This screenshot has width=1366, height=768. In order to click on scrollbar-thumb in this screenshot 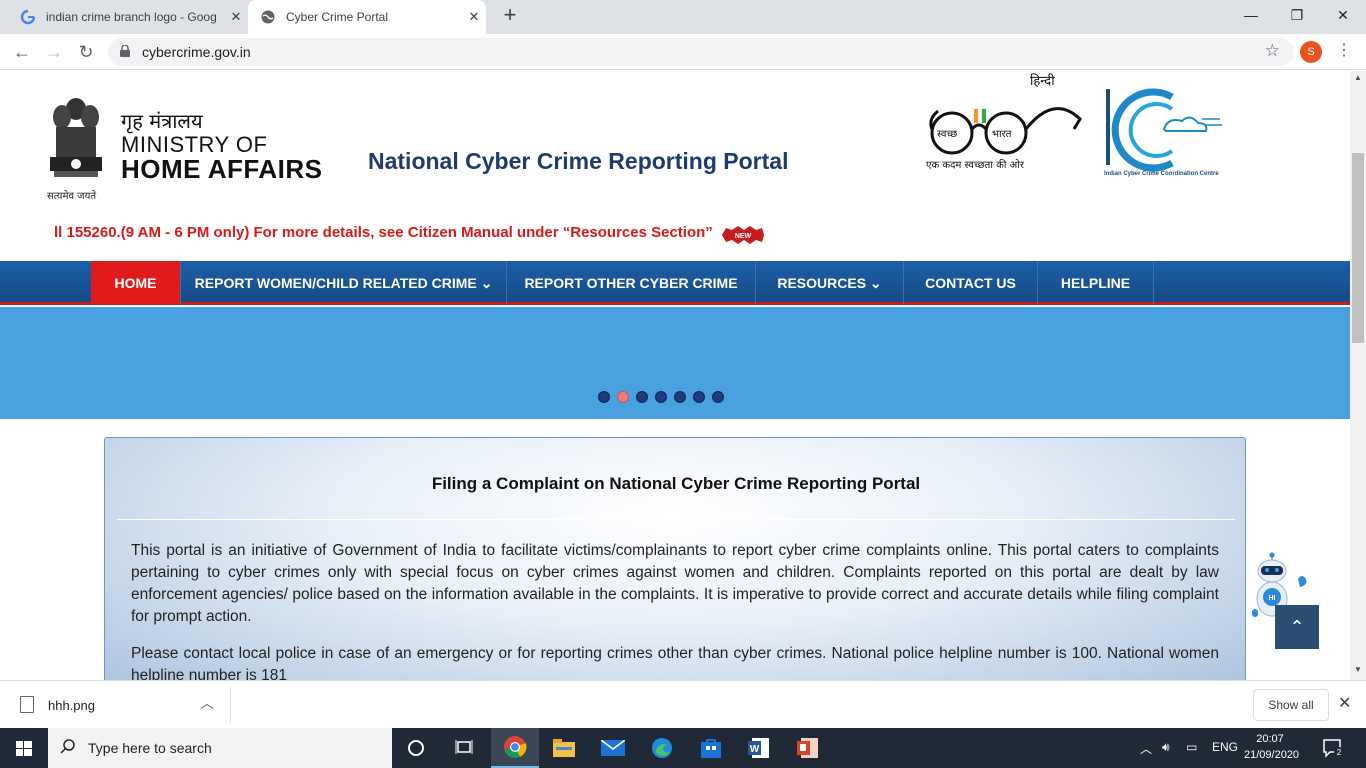, I will do `click(1358, 248)`.